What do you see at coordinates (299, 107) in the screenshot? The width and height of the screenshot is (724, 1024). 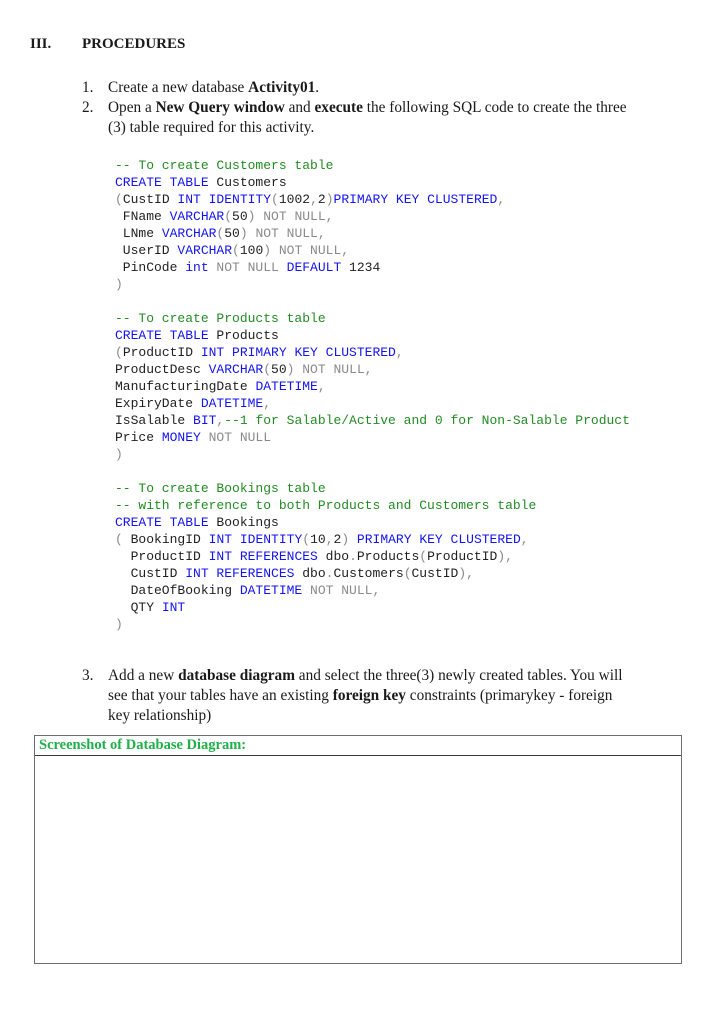 I see `step-text: and` at bounding box center [299, 107].